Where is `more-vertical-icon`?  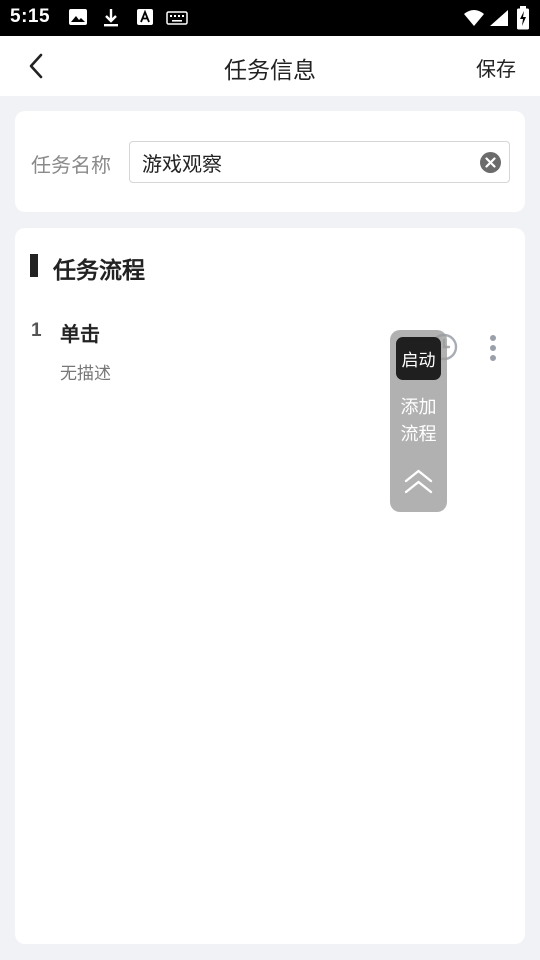
more-vertical-icon is located at coordinates (493, 348).